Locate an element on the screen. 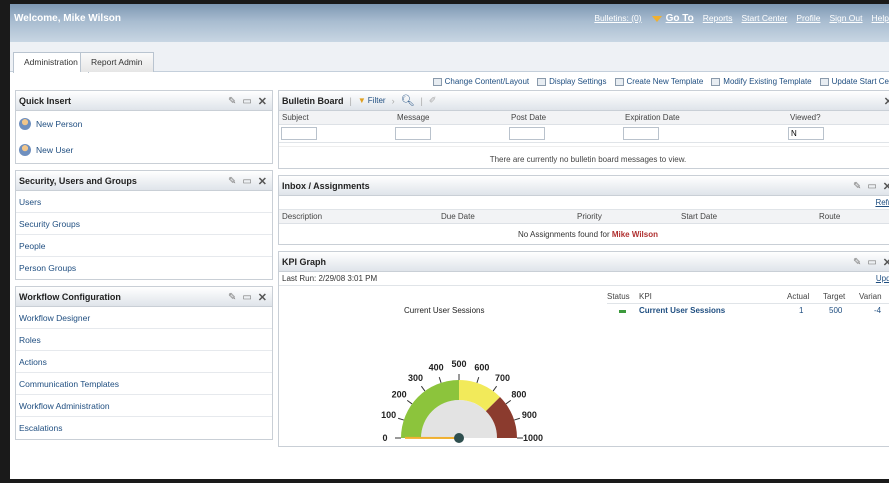 This screenshot has height=483, width=889. security-groups-link: Security Groups is located at coordinates (144, 224).